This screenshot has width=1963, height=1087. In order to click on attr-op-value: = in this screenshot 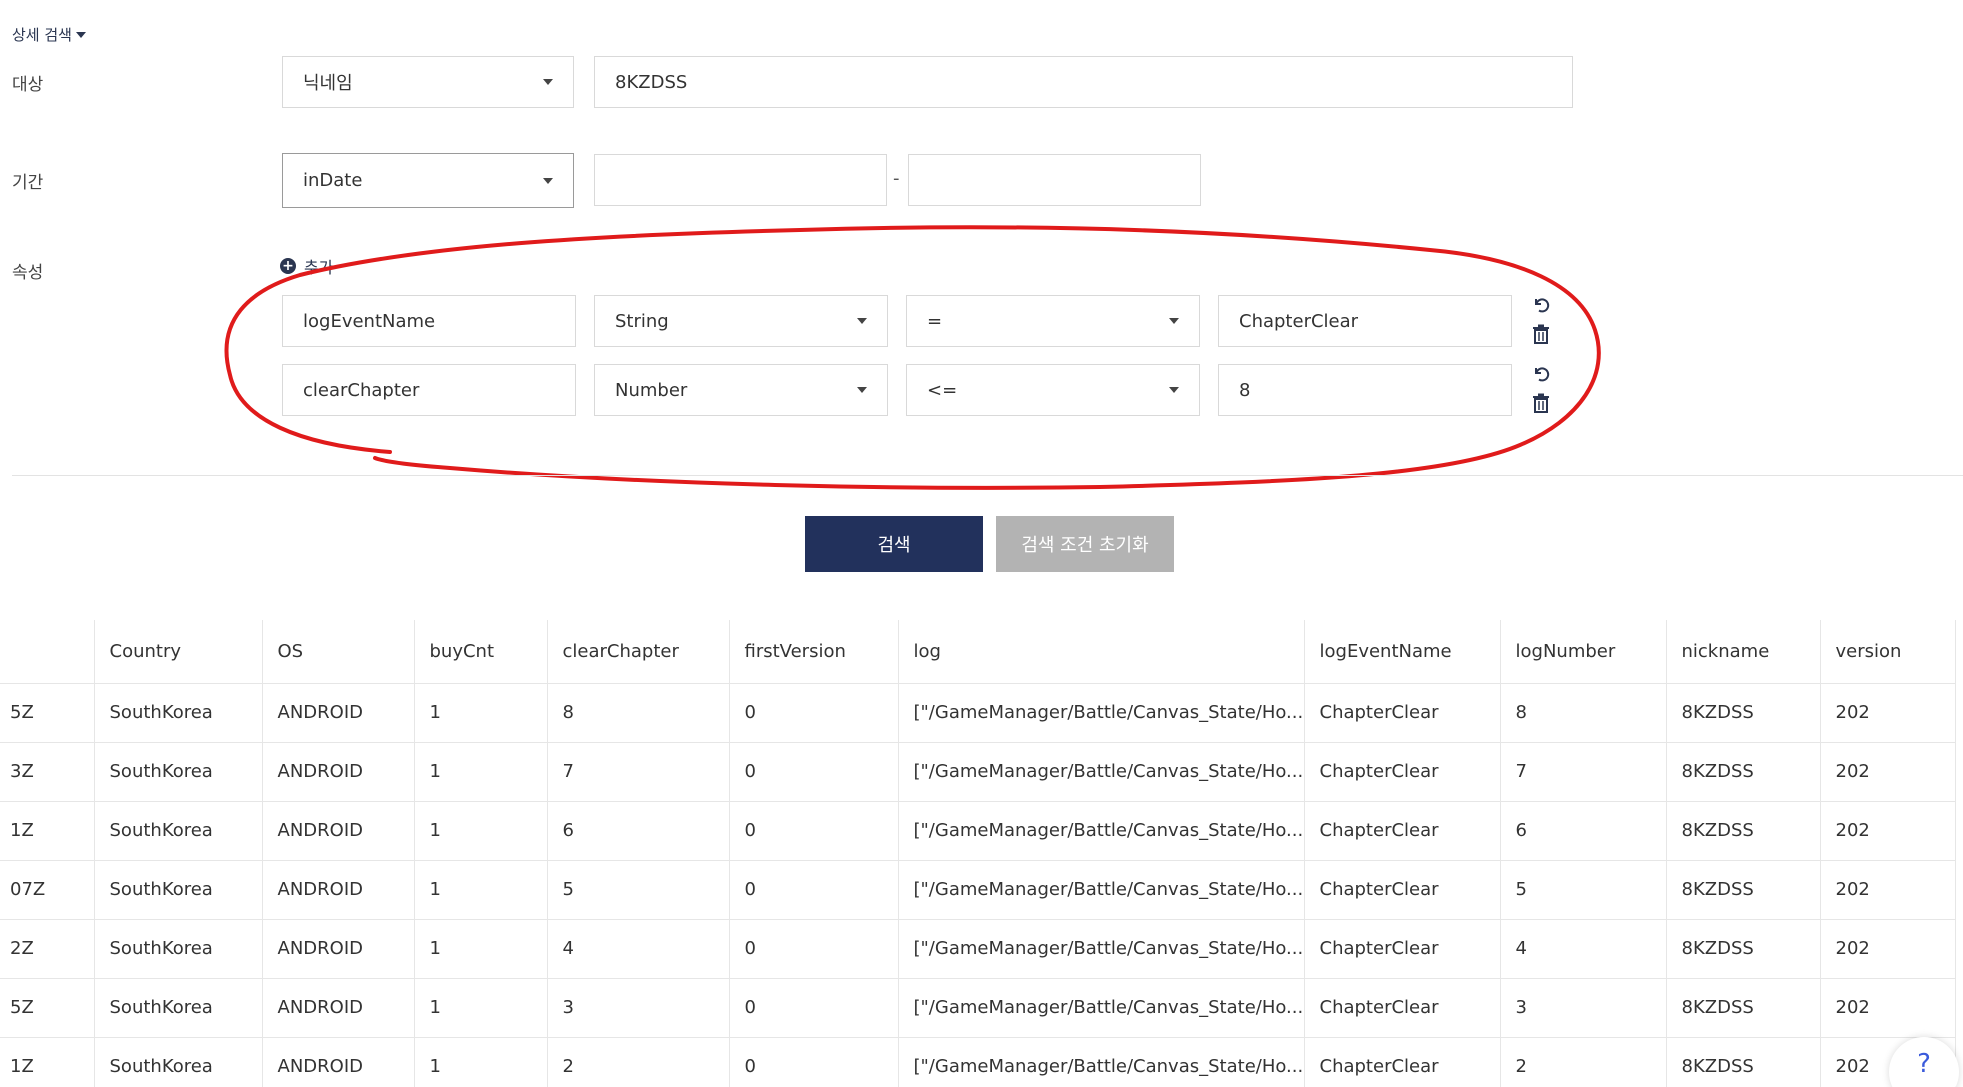, I will do `click(935, 321)`.